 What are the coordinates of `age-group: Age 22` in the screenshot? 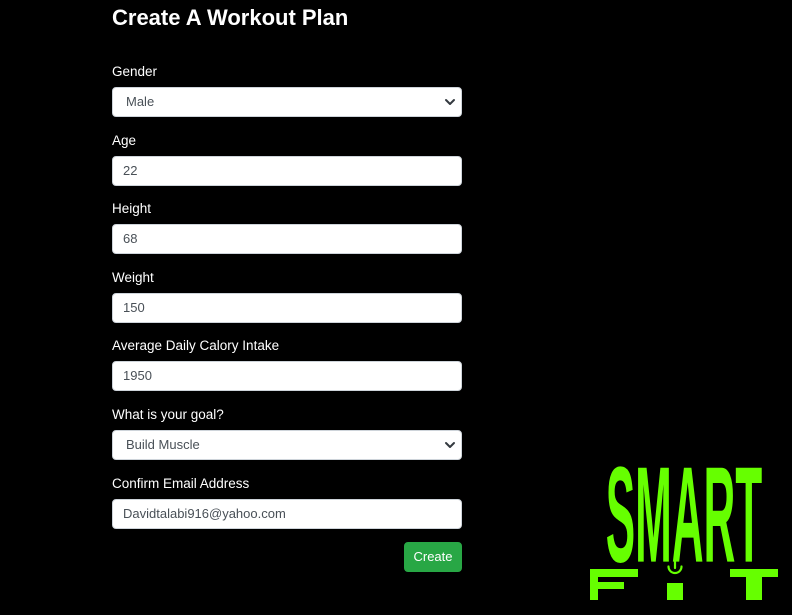 It's located at (287, 167).